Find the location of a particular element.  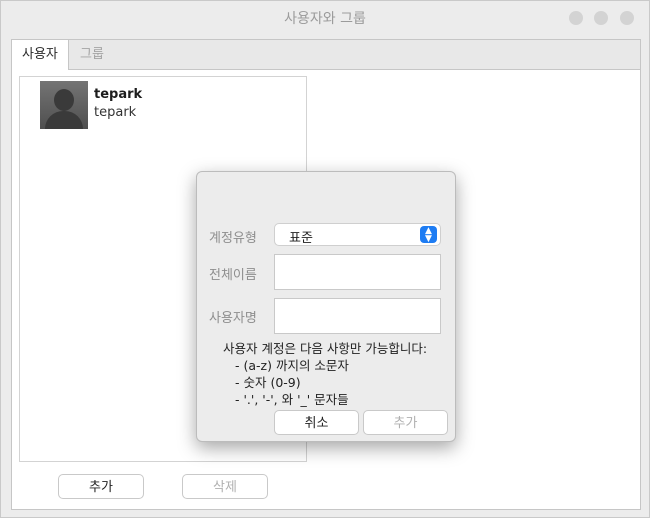

rules-heading: 사용자 계정은 다음 사항만 가능합니다: is located at coordinates (325, 348).